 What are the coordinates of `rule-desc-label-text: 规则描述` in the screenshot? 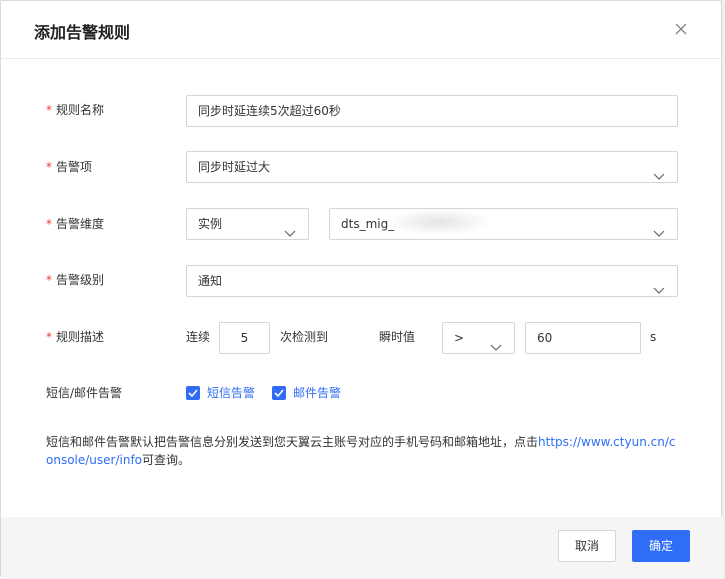 It's located at (80, 337).